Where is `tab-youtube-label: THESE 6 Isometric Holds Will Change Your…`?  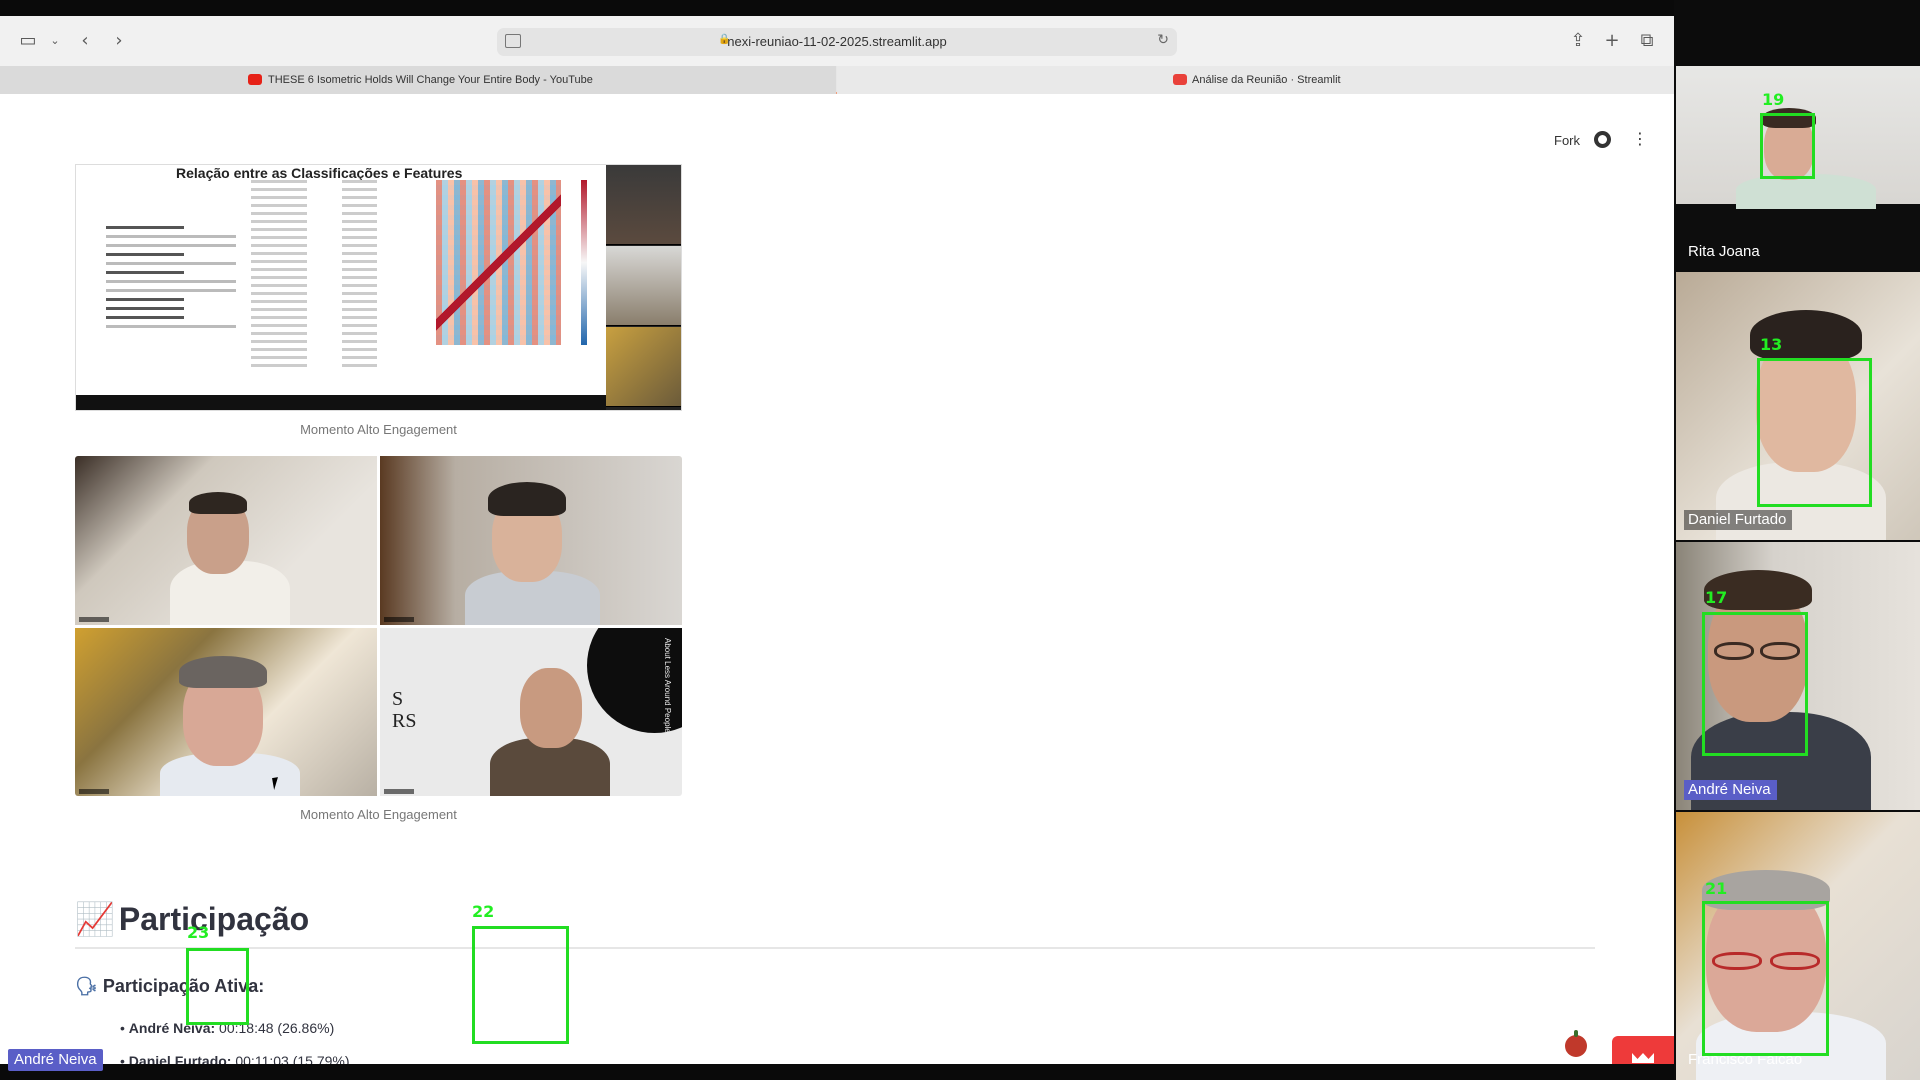
tab-youtube-label: THESE 6 Isometric Holds Will Change Your… is located at coordinates (430, 80).